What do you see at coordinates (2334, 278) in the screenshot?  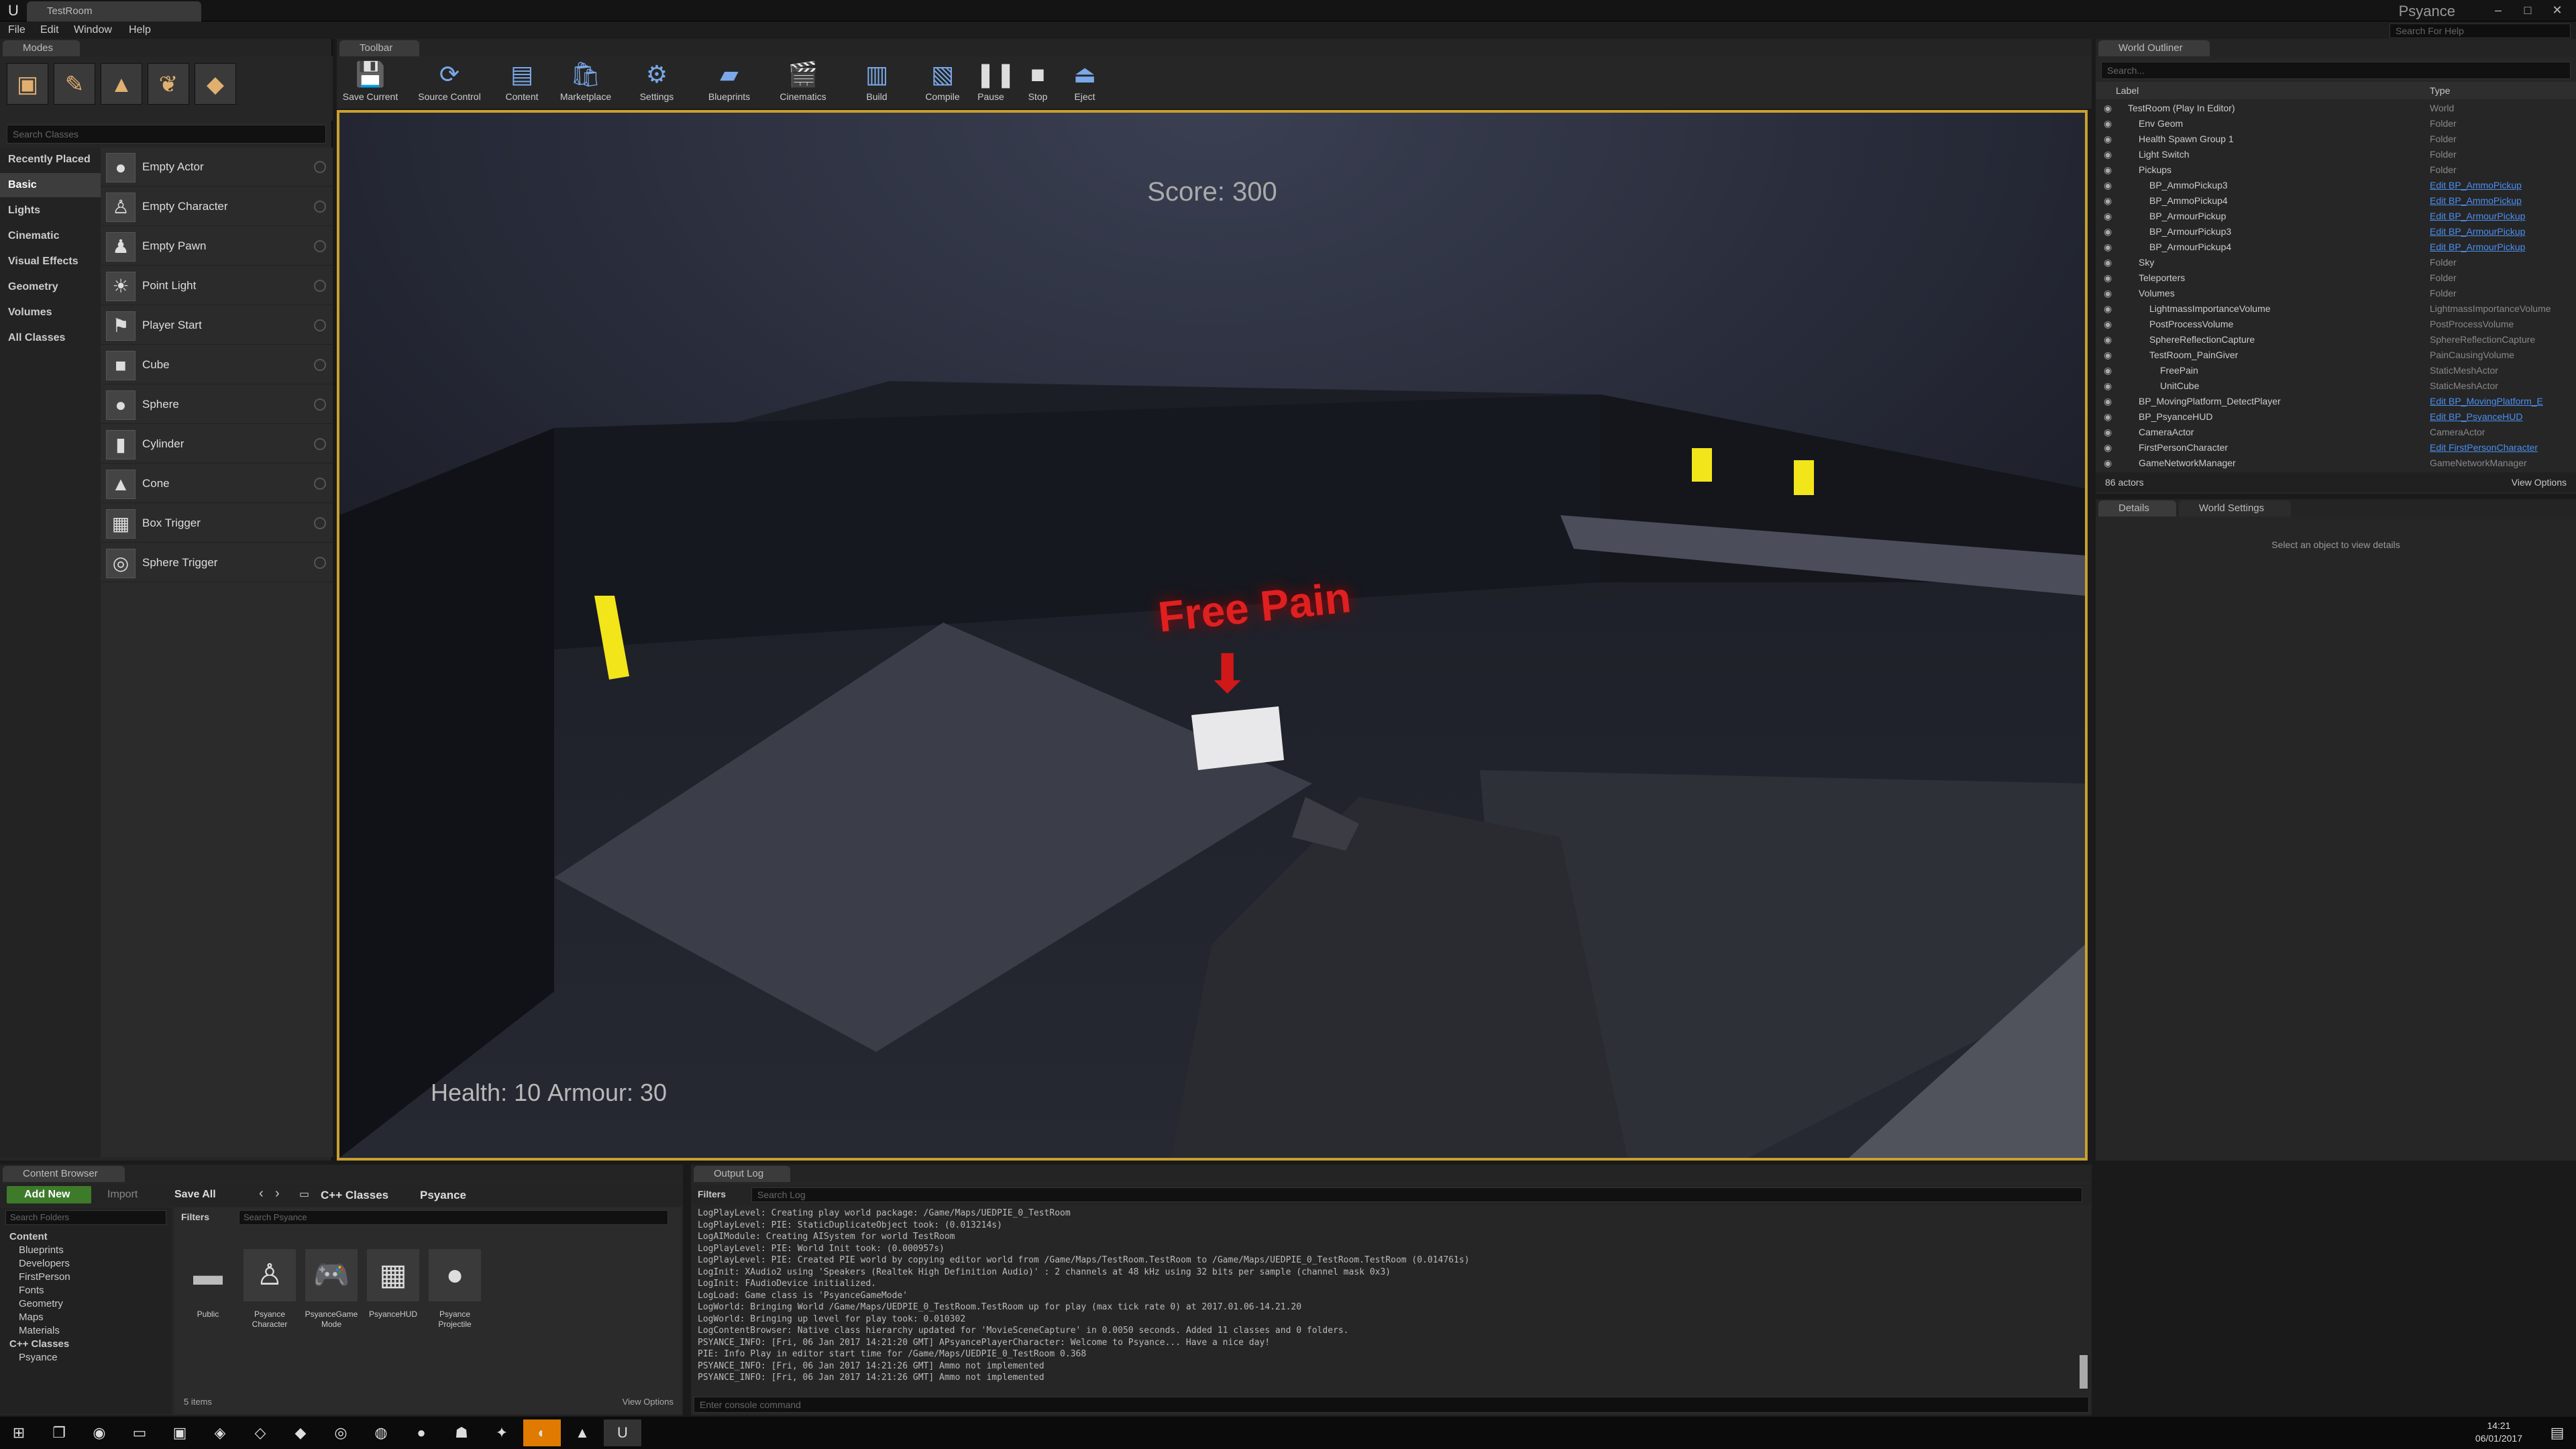 I see `outliner-row: ◉ Teleporters Folder` at bounding box center [2334, 278].